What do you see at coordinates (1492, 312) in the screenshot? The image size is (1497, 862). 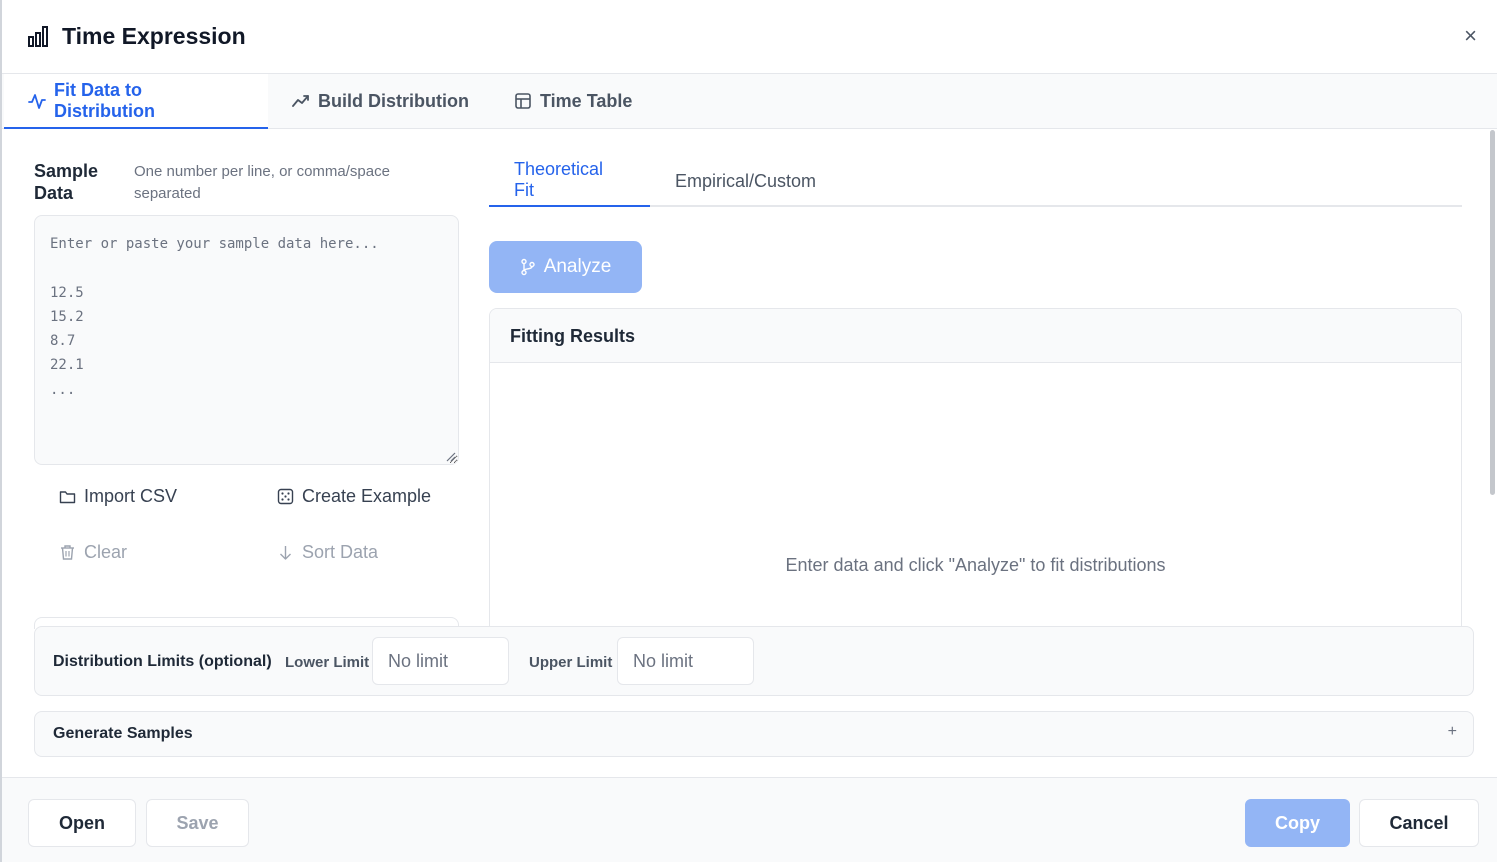 I see `scrollbar-thumb` at bounding box center [1492, 312].